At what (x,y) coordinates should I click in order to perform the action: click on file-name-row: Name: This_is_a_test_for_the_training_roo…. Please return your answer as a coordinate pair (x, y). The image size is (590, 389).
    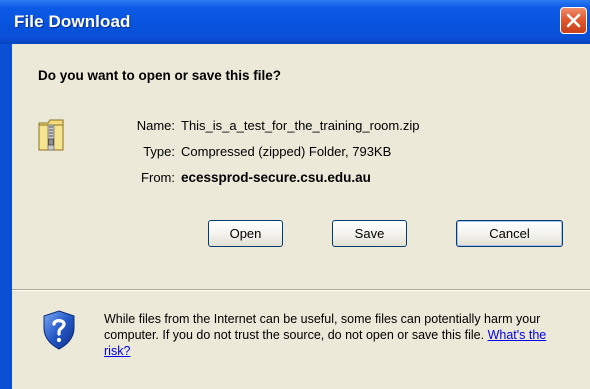
    Looking at the image, I should click on (268, 125).